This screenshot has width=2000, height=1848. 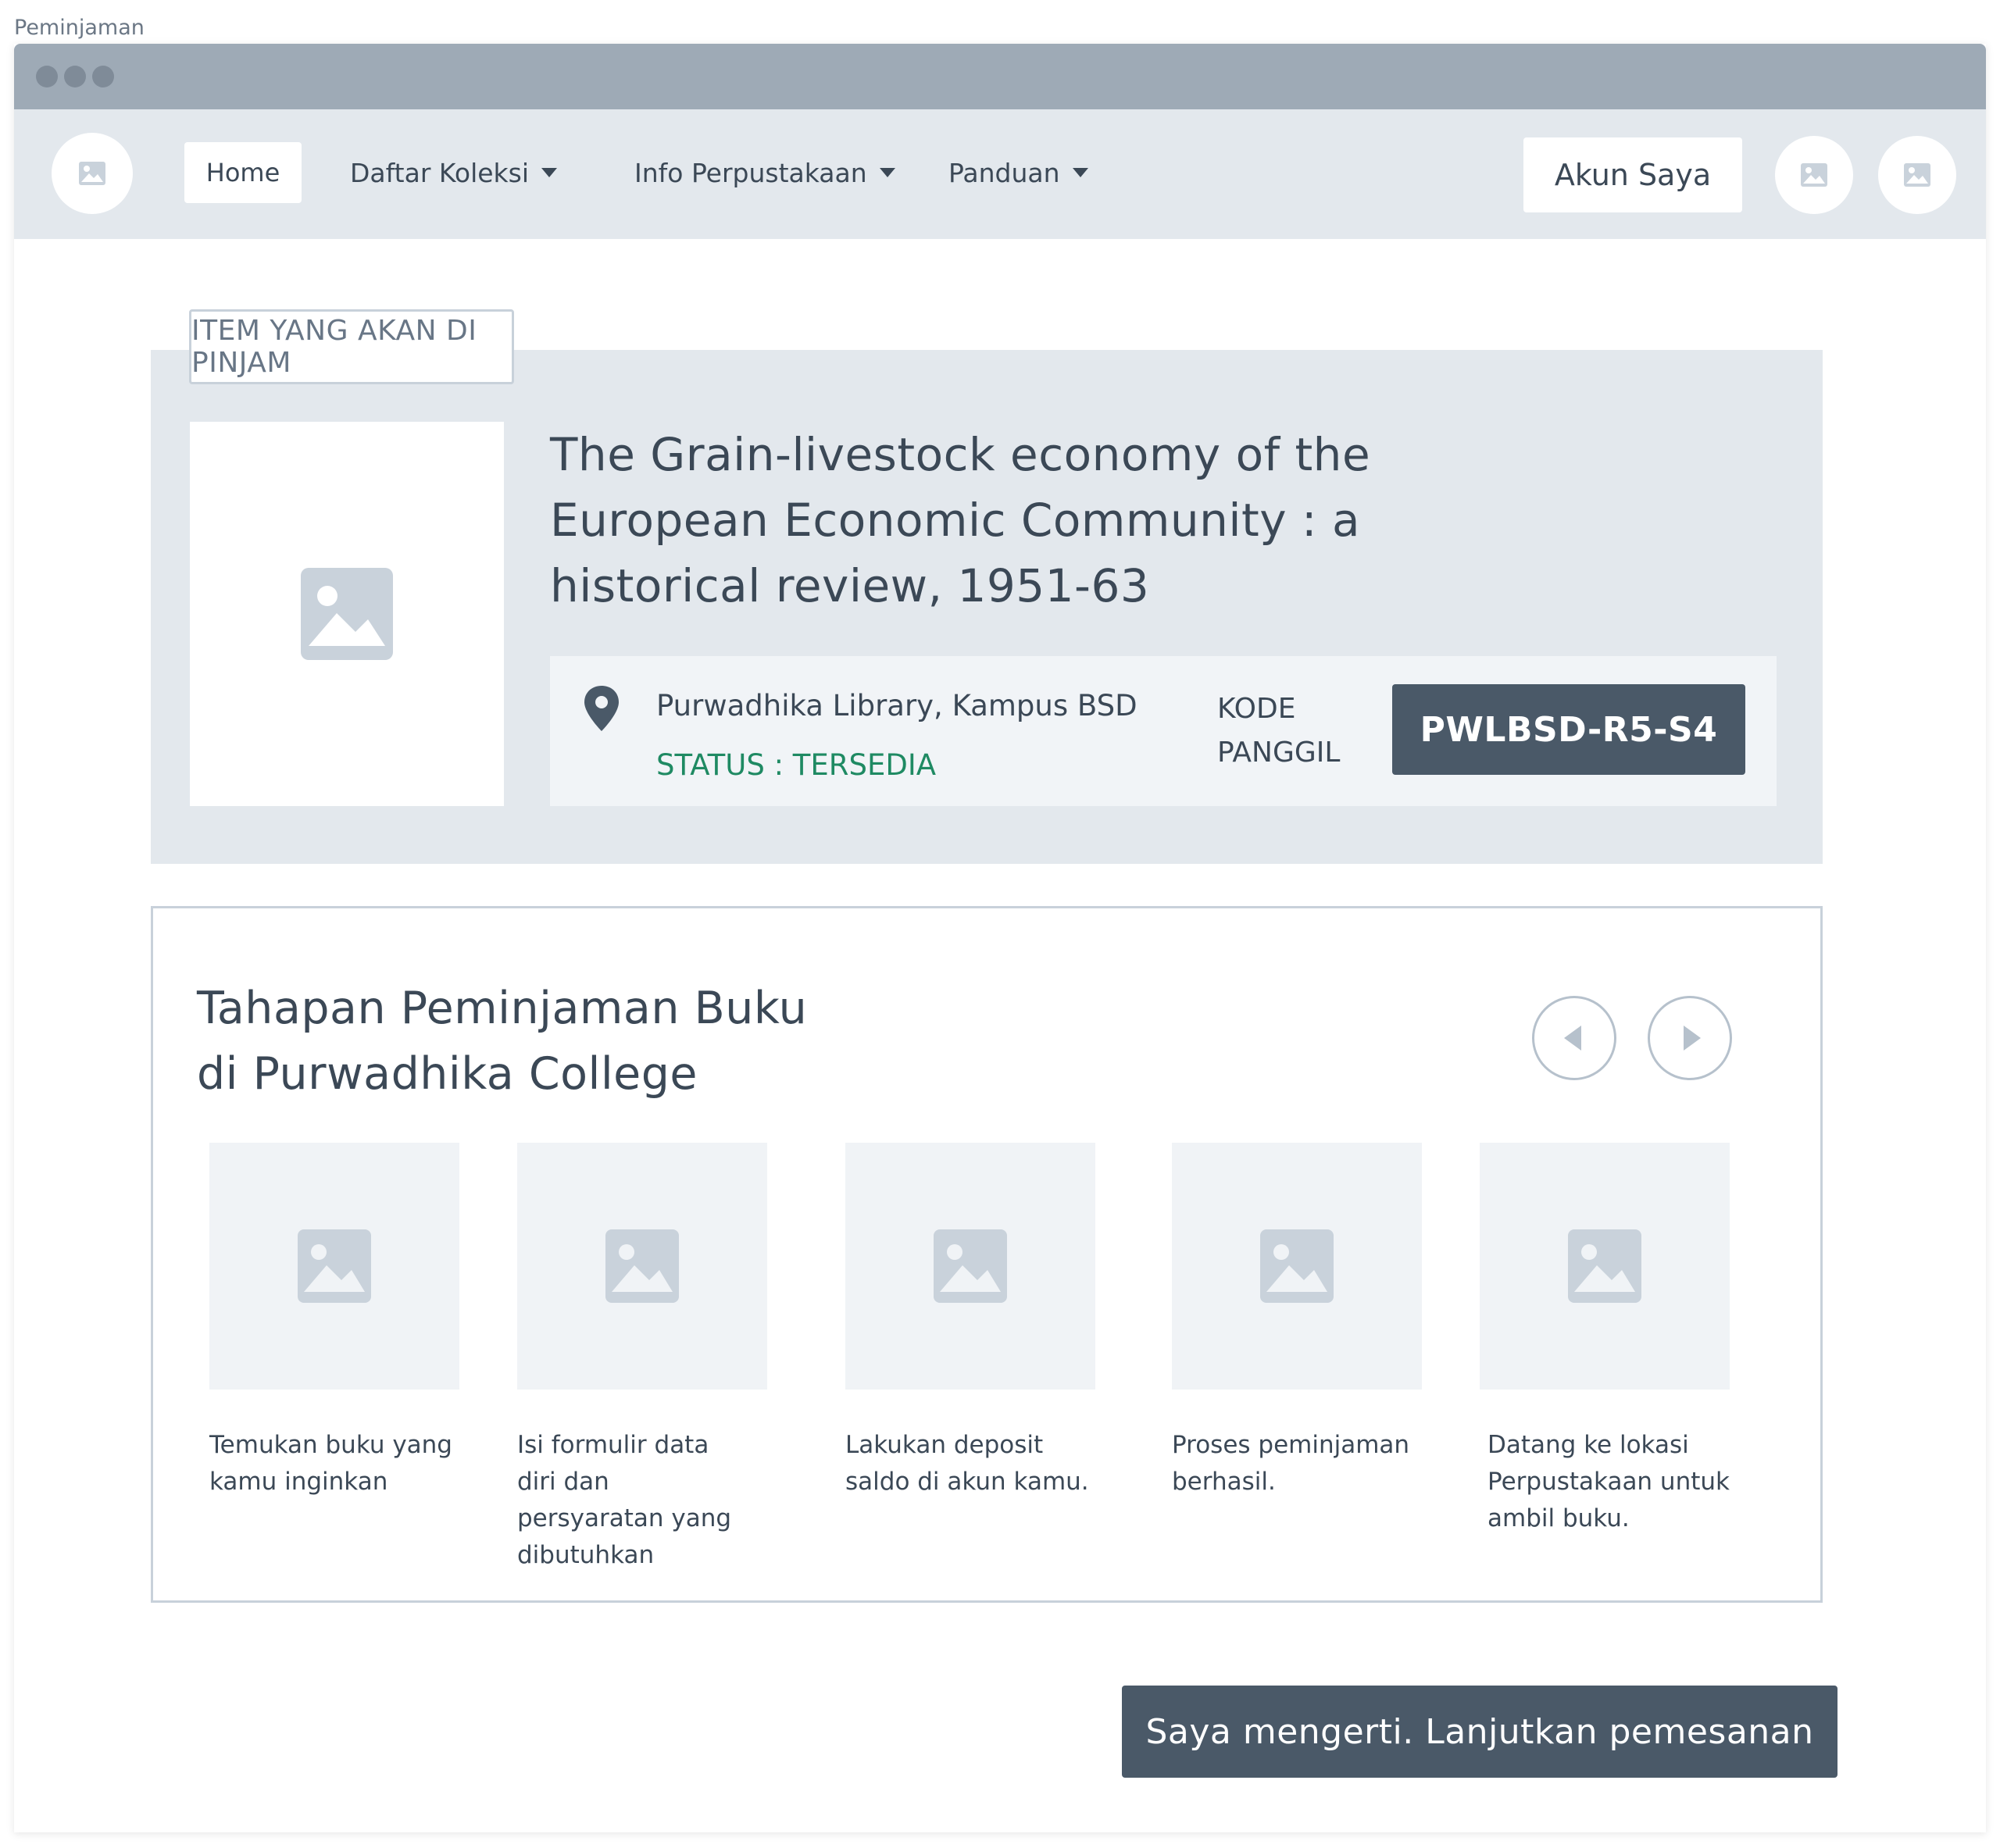 I want to click on nav-daftar-koleksi-label: Daftar Koleksi, so click(x=440, y=172).